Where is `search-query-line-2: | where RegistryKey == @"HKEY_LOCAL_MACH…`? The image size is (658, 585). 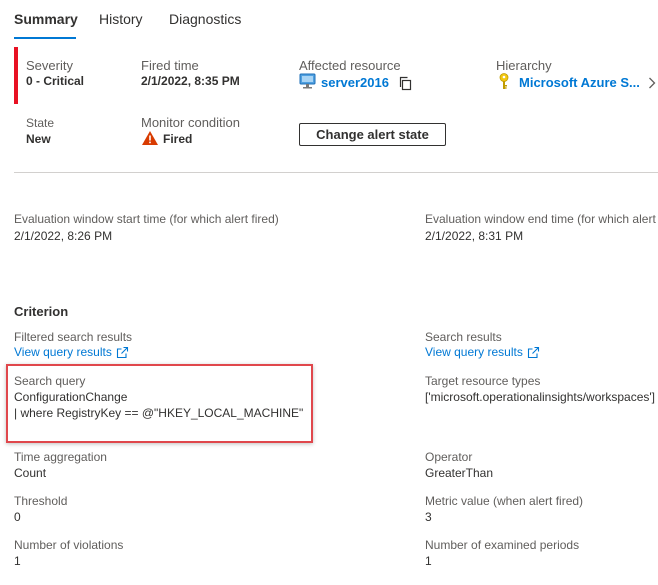 search-query-line-2: | where RegistryKey == @"HKEY_LOCAL_MACH… is located at coordinates (159, 413).